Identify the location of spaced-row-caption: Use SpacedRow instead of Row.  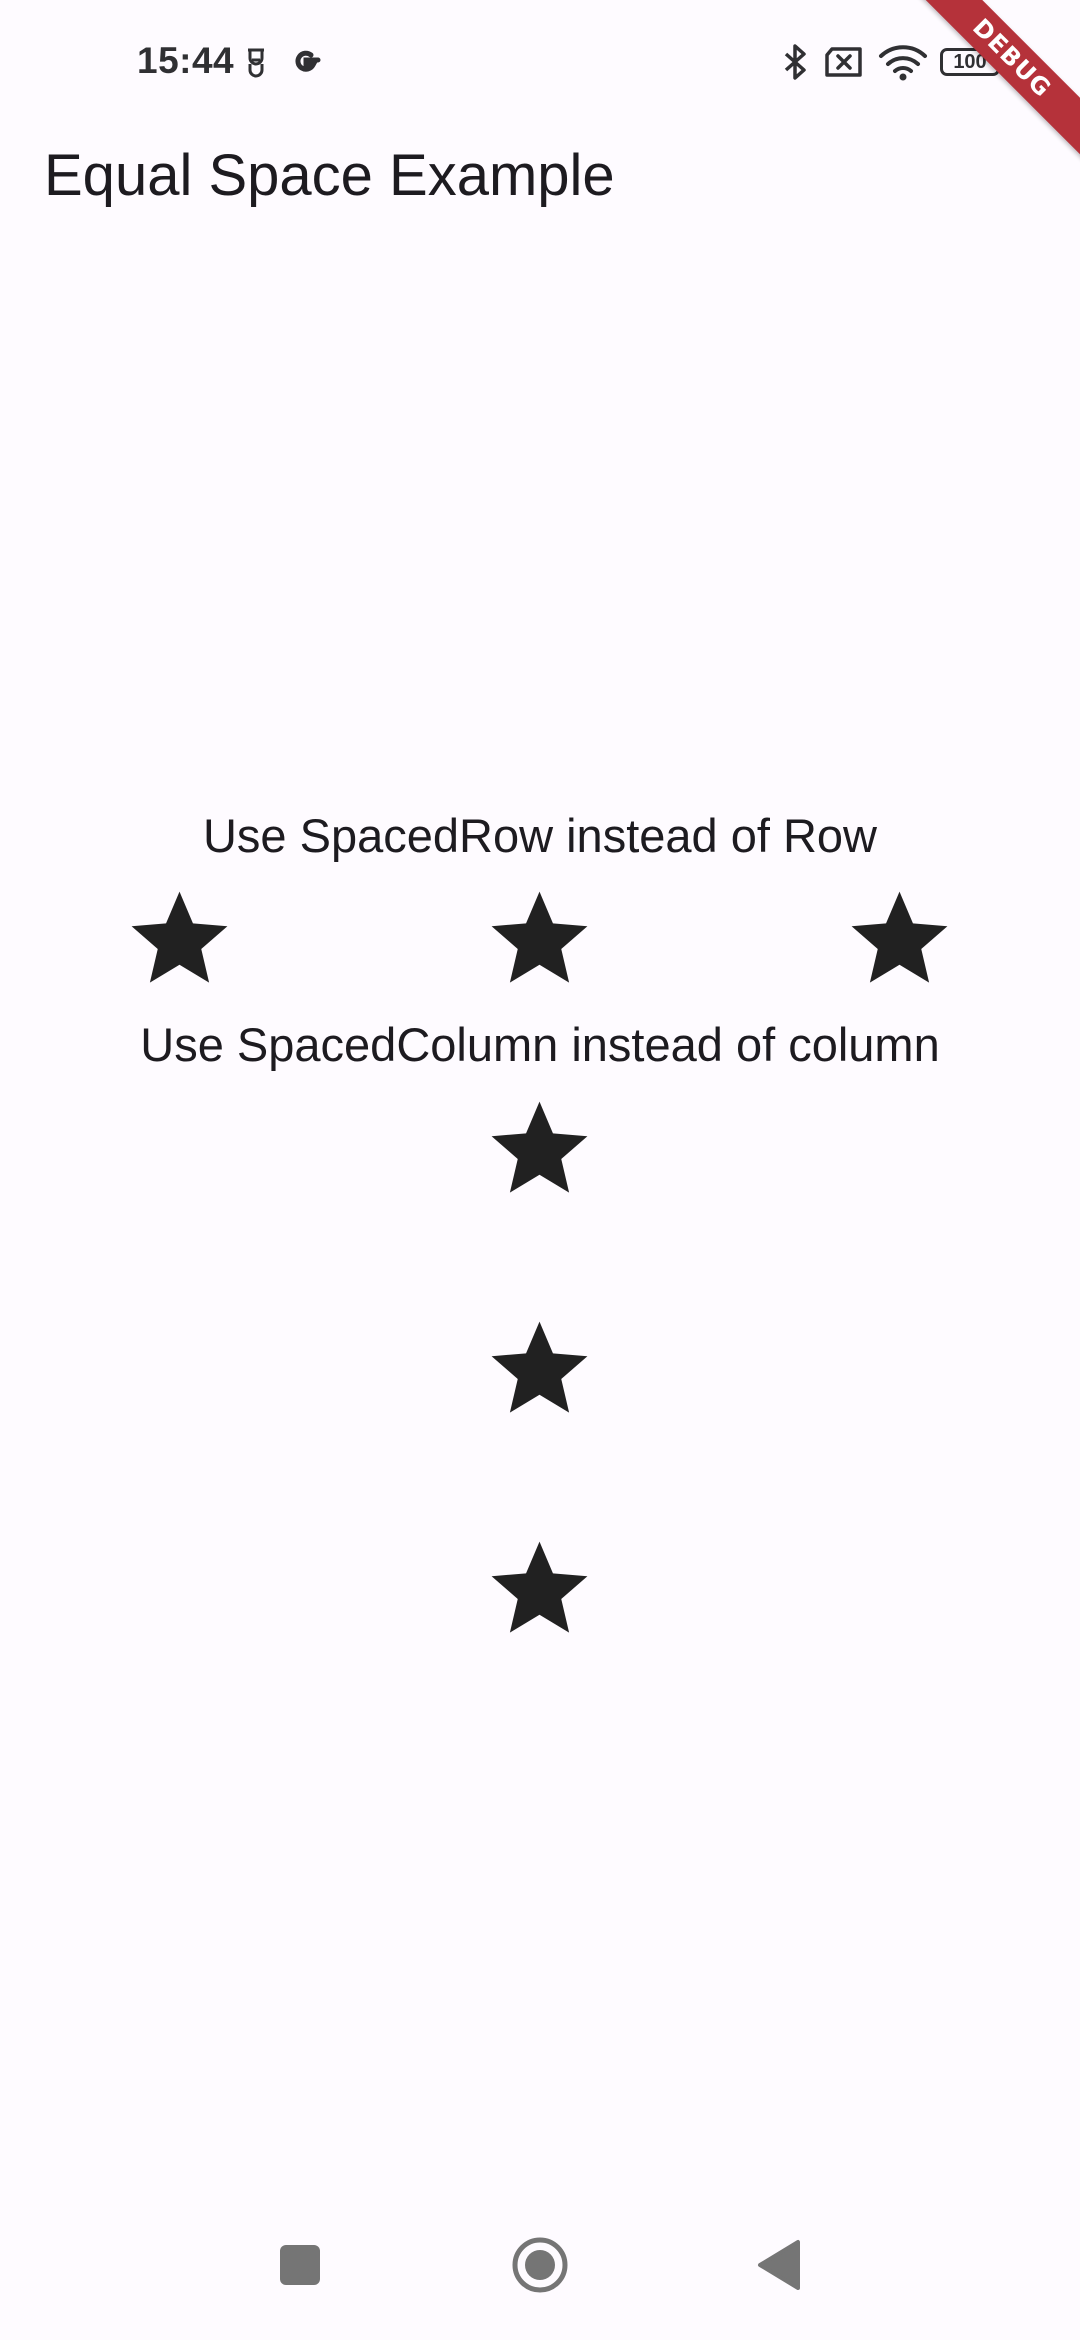
(540, 835).